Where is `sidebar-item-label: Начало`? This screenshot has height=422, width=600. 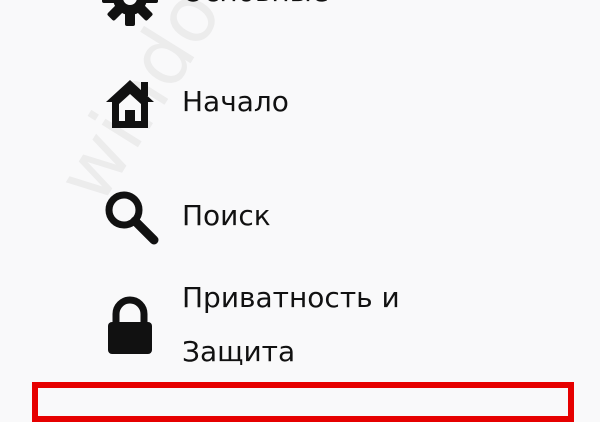
sidebar-item-label: Начало is located at coordinates (235, 101).